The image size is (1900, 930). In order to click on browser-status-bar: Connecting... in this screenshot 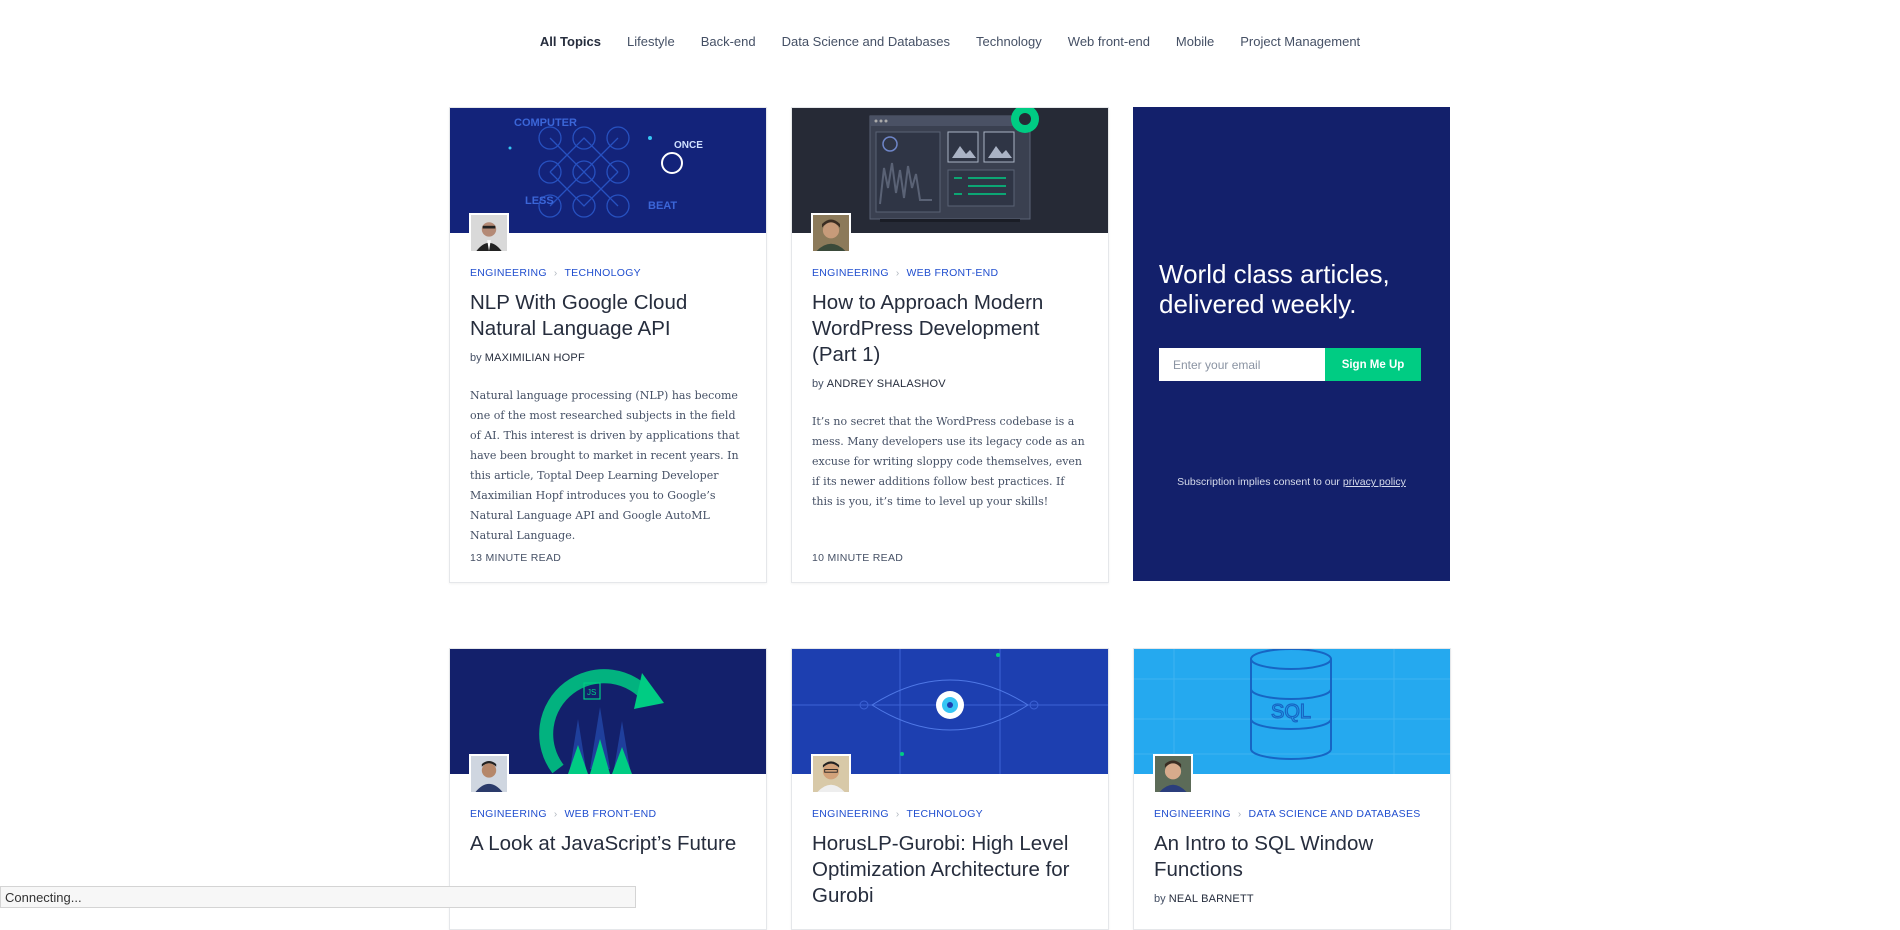, I will do `click(318, 897)`.